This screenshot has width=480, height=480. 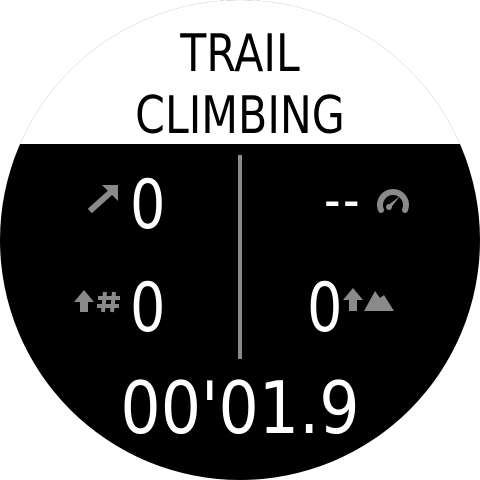 I want to click on gauge-icon, so click(x=393, y=201).